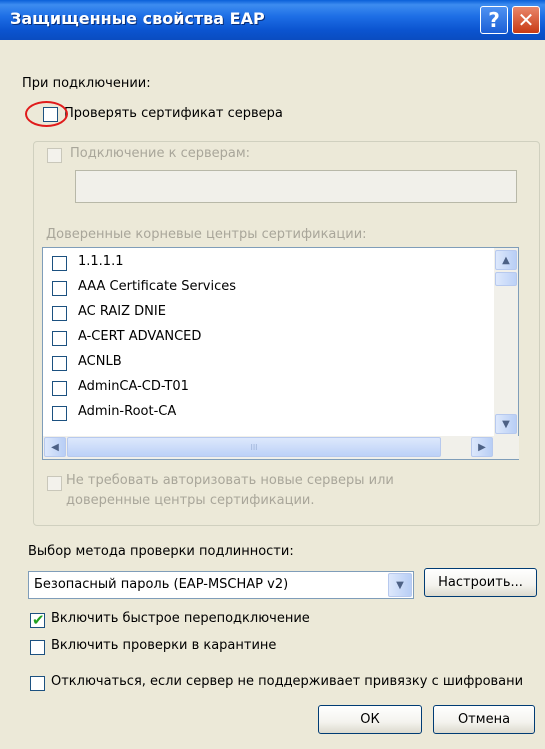 This screenshot has height=749, width=545. What do you see at coordinates (268, 287) in the screenshot?
I see `list-item: AAA Certificate Services` at bounding box center [268, 287].